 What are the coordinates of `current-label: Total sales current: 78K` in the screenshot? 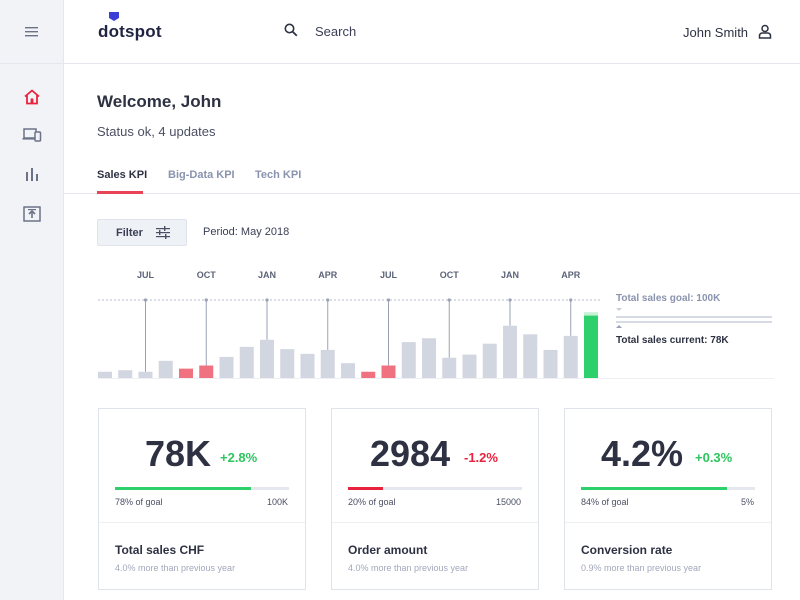 It's located at (672, 340).